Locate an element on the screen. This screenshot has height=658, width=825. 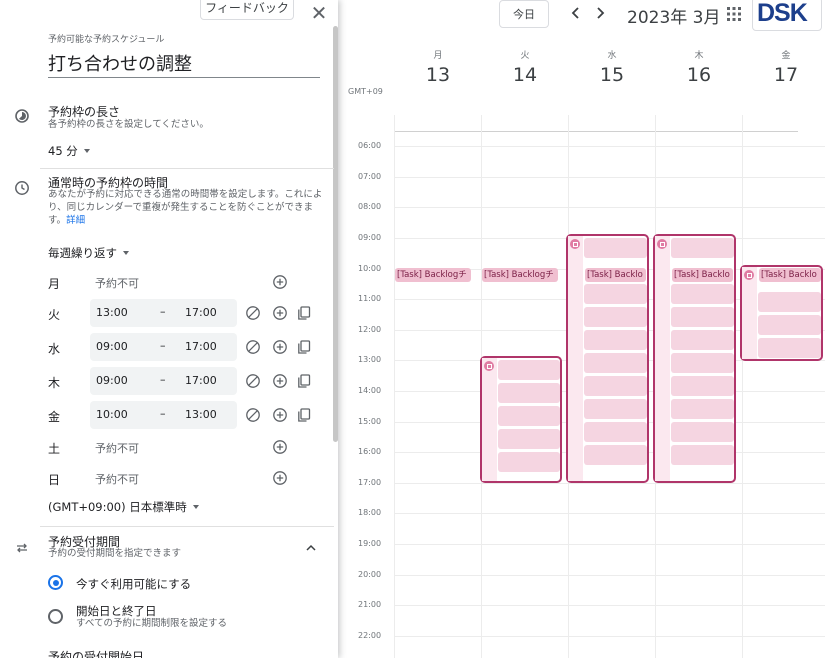
start-time: 13:00 is located at coordinates (112, 312).